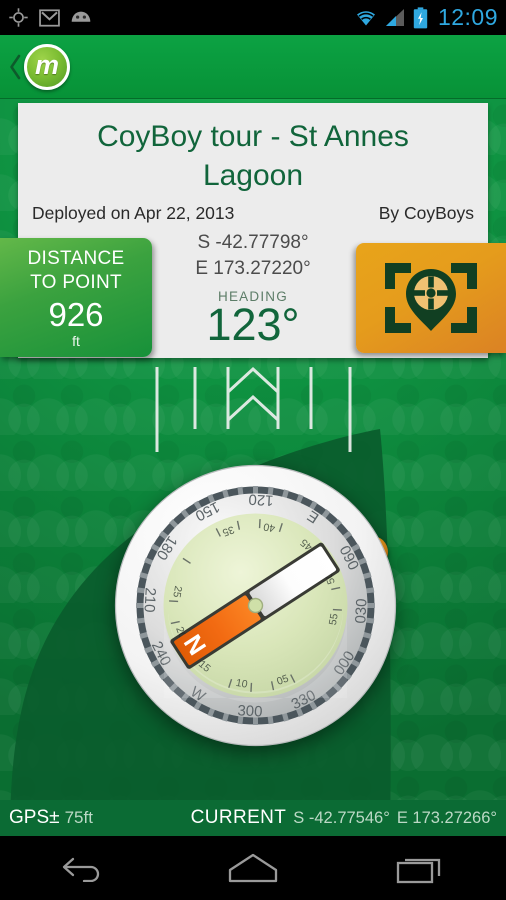  Describe the element at coordinates (18, 17) in the screenshot. I see `gps-fix-icon` at that location.